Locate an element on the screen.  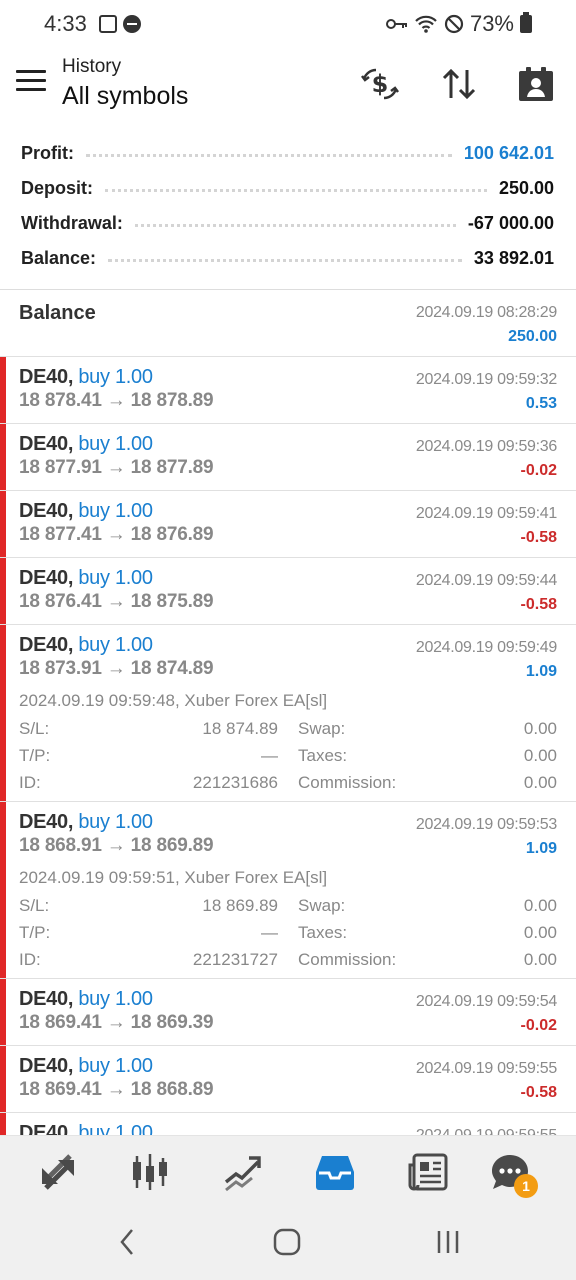
sort-icon is located at coordinates (459, 84).